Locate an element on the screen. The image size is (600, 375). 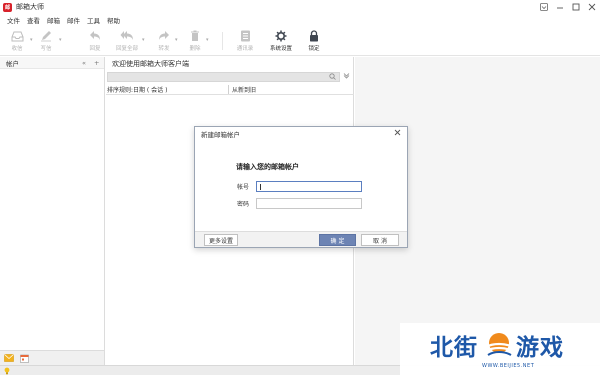
password-label: 密码 is located at coordinates (243, 204).